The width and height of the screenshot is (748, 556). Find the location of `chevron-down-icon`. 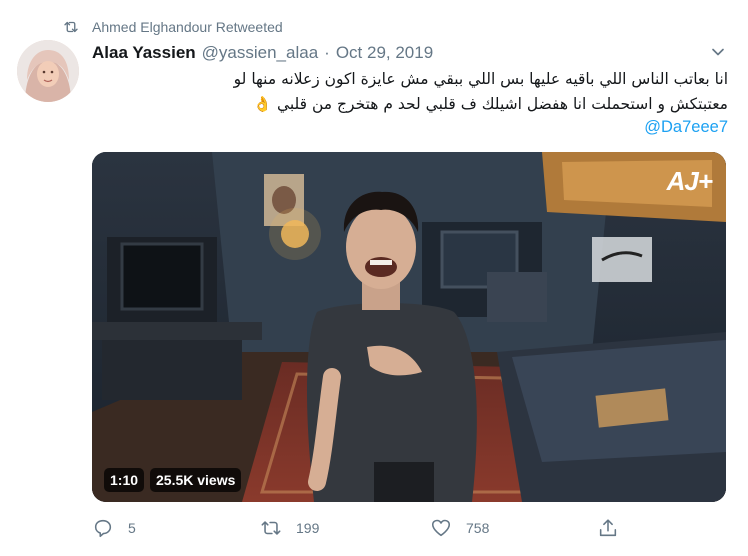

chevron-down-icon is located at coordinates (718, 52).